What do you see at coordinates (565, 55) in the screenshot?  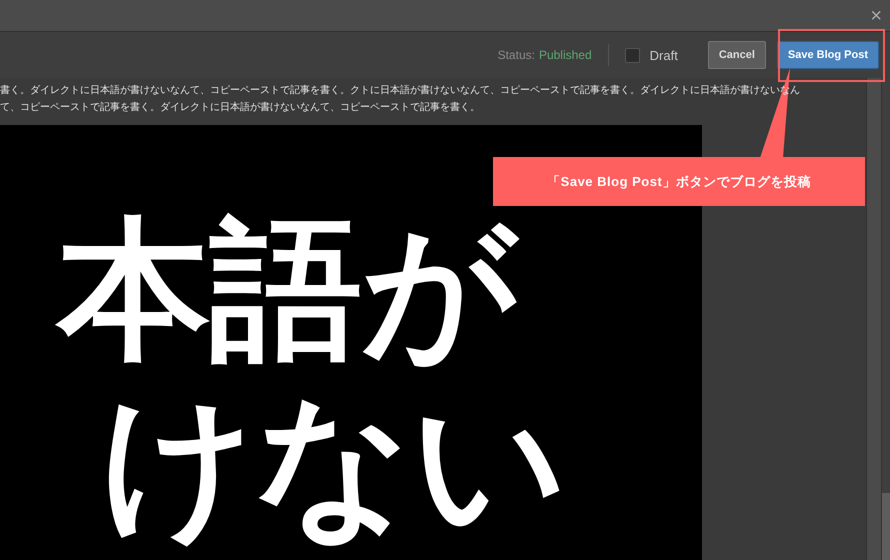 I see `status-value: Published` at bounding box center [565, 55].